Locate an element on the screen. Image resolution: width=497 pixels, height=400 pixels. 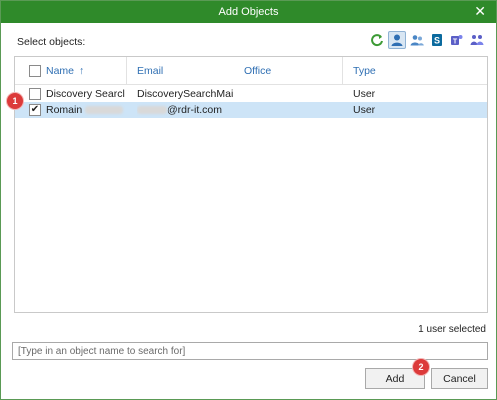
selection-status: 1 user selected is located at coordinates (452, 329).